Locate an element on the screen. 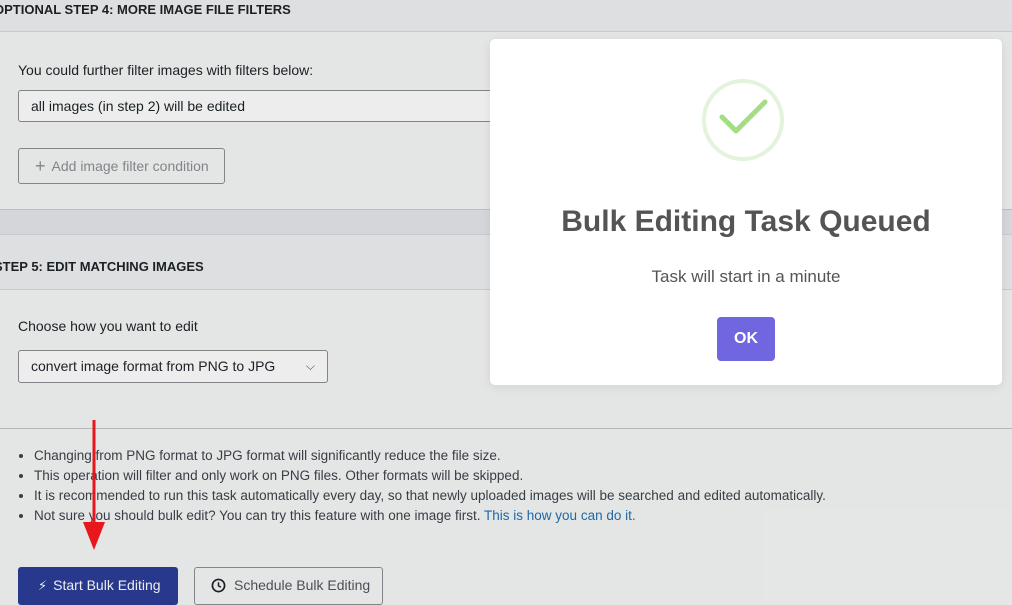 The height and width of the screenshot is (605, 1012). success-icon is located at coordinates (743, 120).